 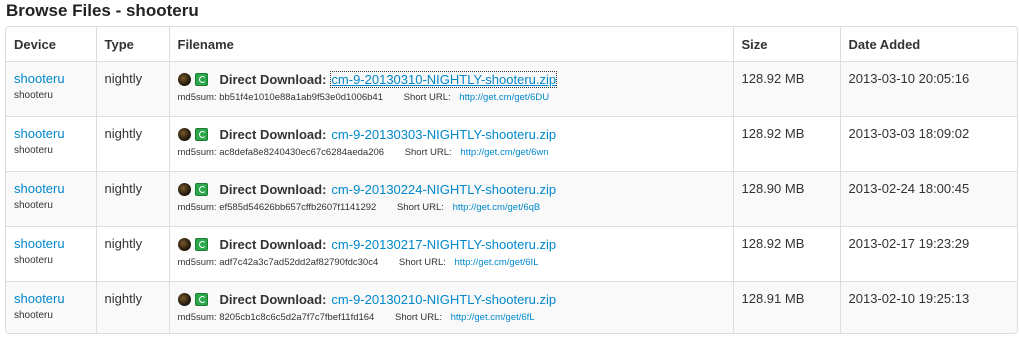 I want to click on date-added-cell: 2013-02-24 18:00:45, so click(x=928, y=199).